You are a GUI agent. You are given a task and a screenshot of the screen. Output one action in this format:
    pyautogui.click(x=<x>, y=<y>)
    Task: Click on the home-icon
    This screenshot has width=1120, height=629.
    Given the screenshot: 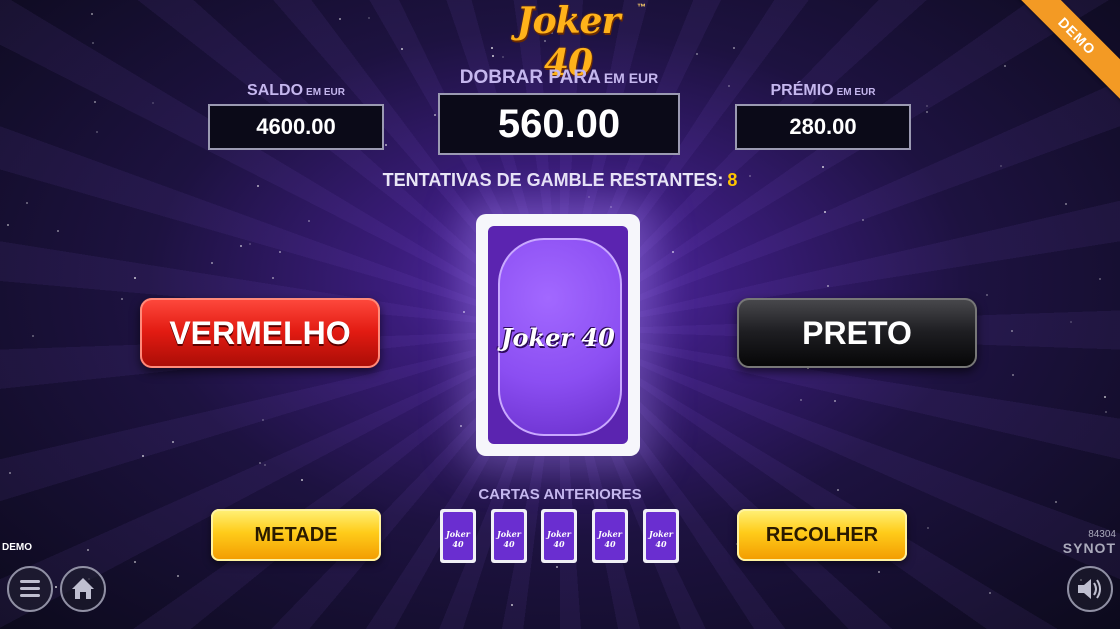 What is the action you would take?
    pyautogui.click(x=83, y=588)
    